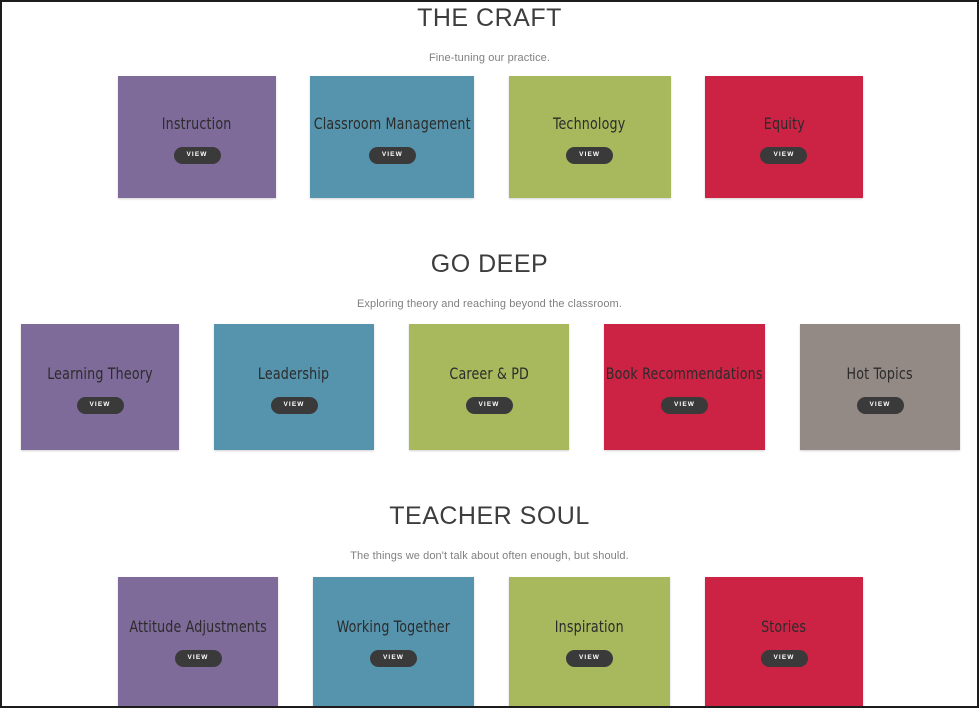 The width and height of the screenshot is (979, 708). Describe the element at coordinates (392, 137) in the screenshot. I see `card-classroom-management: Classroom Management VIEW` at that location.